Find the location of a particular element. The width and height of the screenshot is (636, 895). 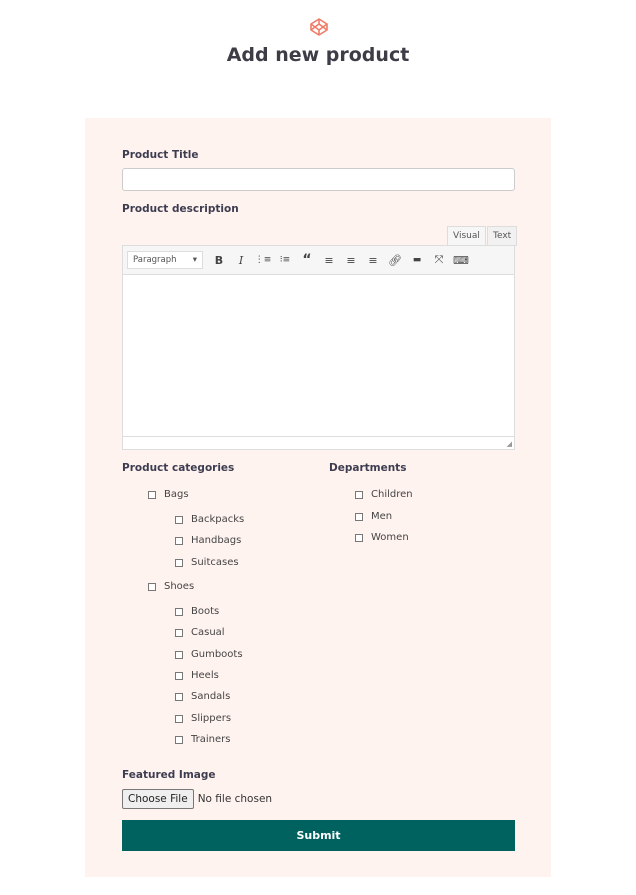

departments-label: Departments is located at coordinates (368, 468).